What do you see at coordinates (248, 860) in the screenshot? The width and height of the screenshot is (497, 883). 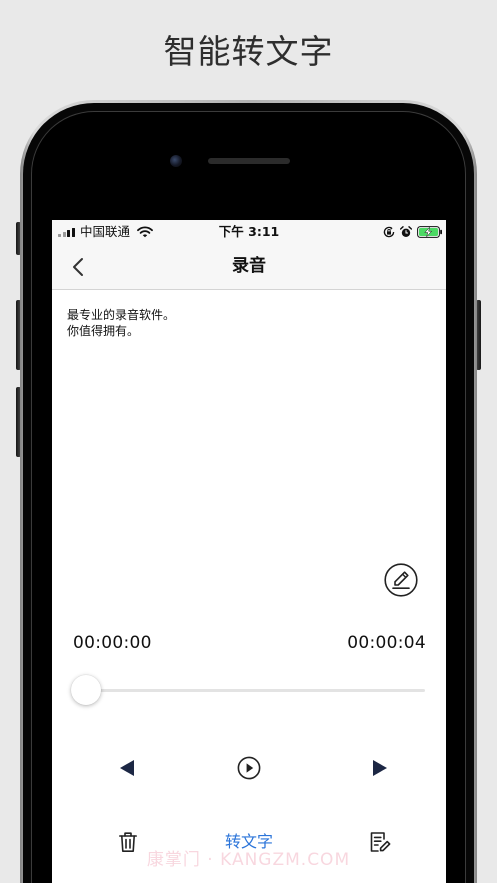 I see `watermark: 康掌门 · KANGZM.COM` at bounding box center [248, 860].